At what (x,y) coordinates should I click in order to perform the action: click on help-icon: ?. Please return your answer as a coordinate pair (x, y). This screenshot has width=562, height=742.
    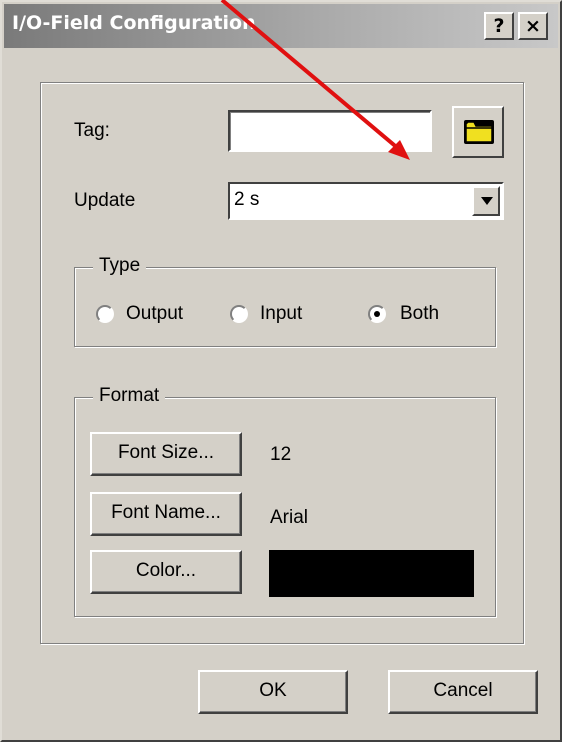
    Looking at the image, I should click on (499, 26).